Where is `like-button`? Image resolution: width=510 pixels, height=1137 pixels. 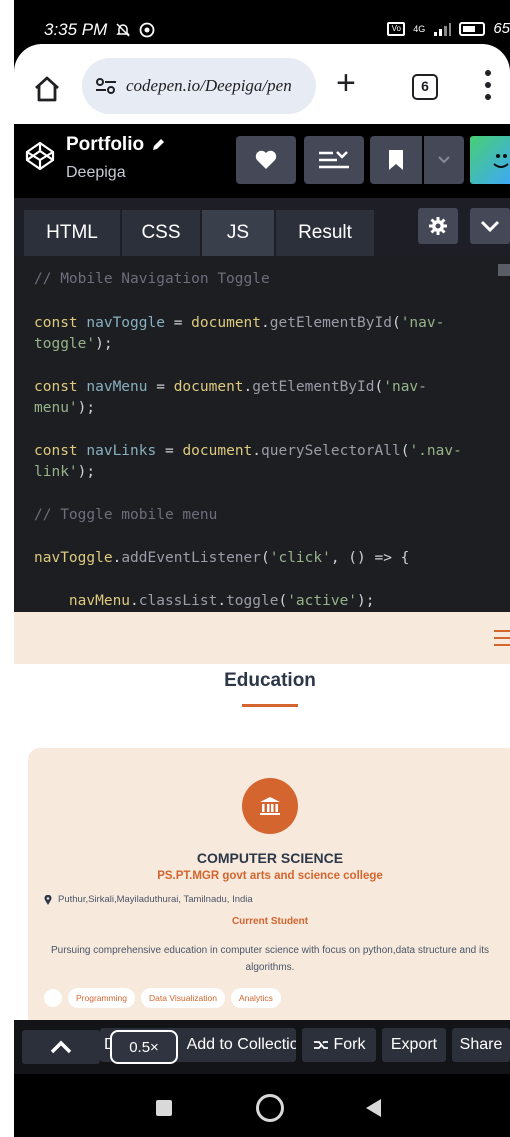 like-button is located at coordinates (266, 160).